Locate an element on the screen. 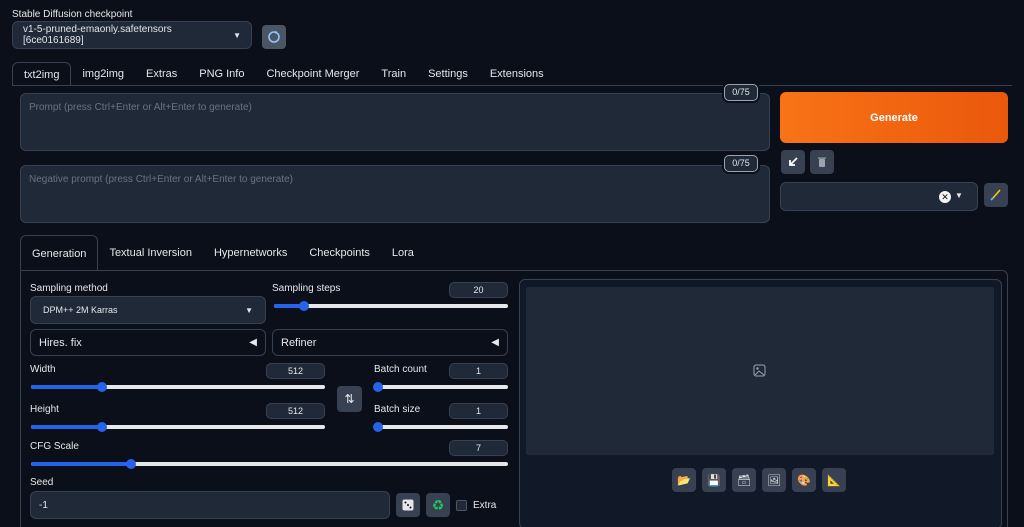 This screenshot has width=1024, height=527. prompt-token-counter: 0/75 is located at coordinates (741, 92).